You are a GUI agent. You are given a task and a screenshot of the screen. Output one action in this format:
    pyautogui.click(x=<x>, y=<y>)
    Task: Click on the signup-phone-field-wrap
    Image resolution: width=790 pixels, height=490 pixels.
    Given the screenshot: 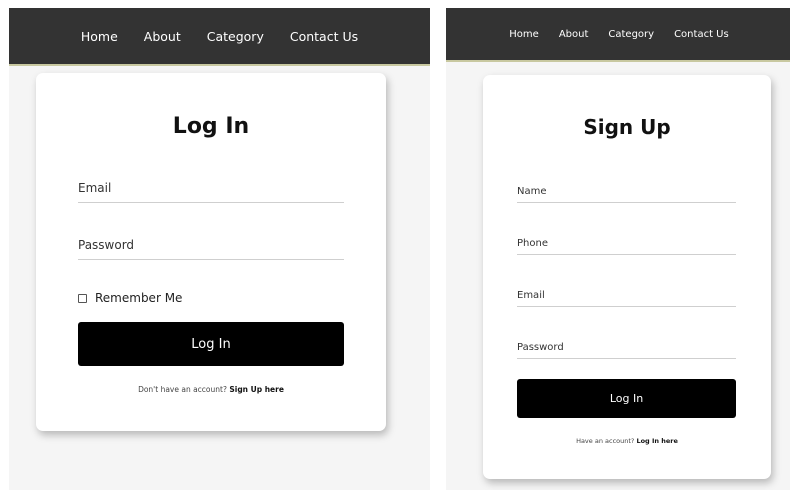 What is the action you would take?
    pyautogui.click(x=626, y=243)
    